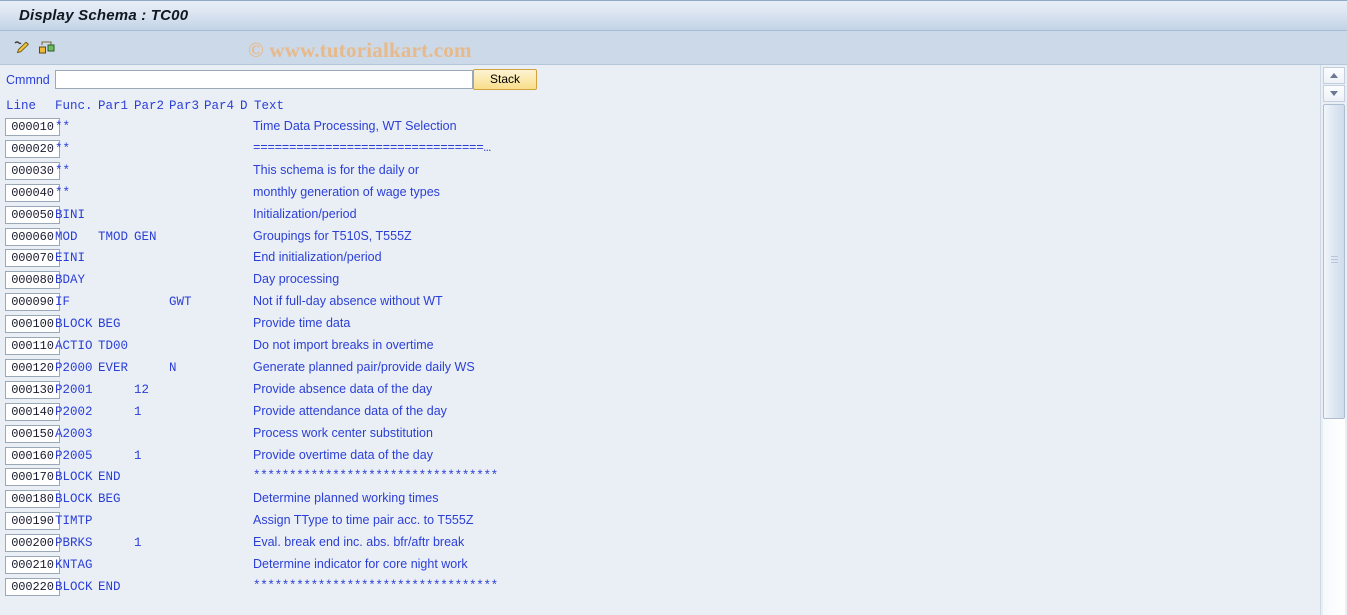 The width and height of the screenshot is (1347, 615). What do you see at coordinates (113, 368) in the screenshot?
I see `row-cell-par1: EVER` at bounding box center [113, 368].